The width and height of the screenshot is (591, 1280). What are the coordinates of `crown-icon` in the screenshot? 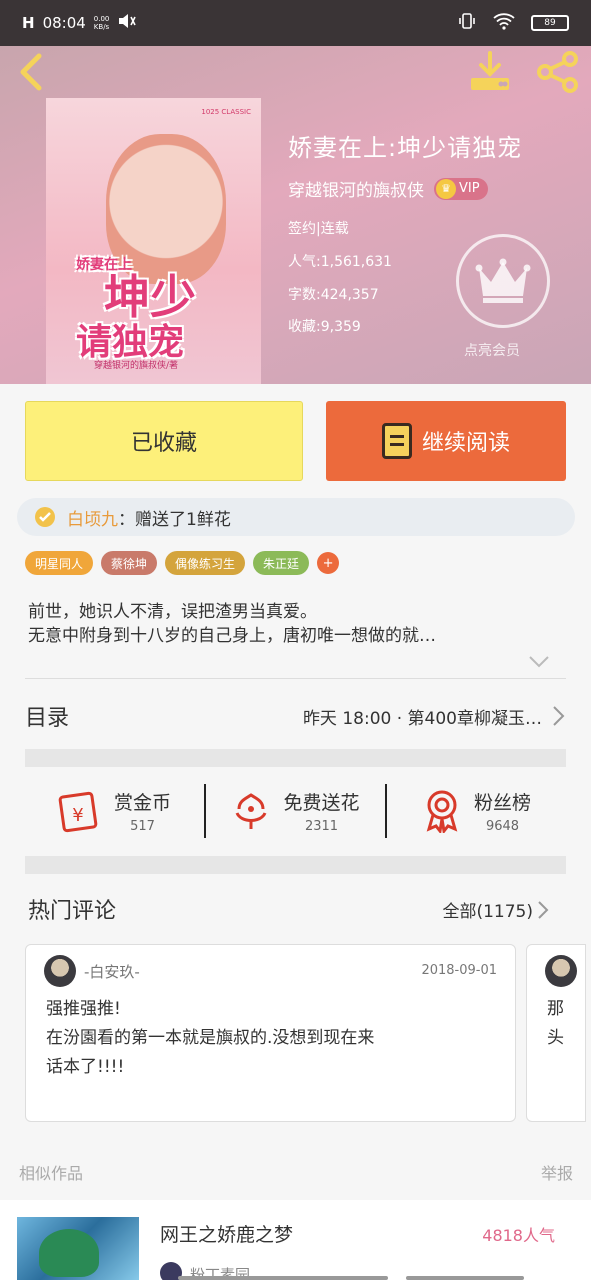 It's located at (503, 280).